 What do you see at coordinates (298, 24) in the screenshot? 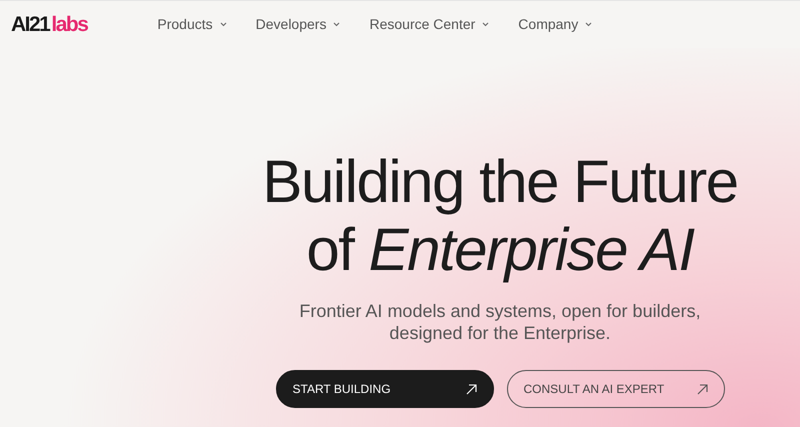
I see `nav-link: Developers` at bounding box center [298, 24].